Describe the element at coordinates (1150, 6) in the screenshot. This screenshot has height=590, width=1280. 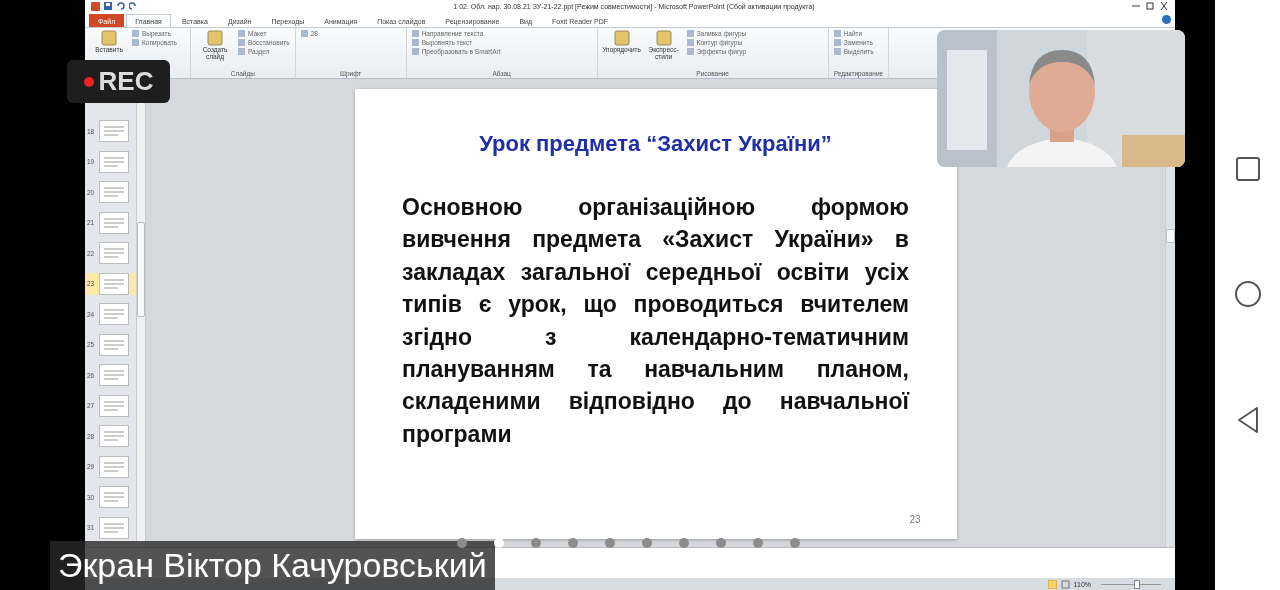
I see `restore-icon` at that location.